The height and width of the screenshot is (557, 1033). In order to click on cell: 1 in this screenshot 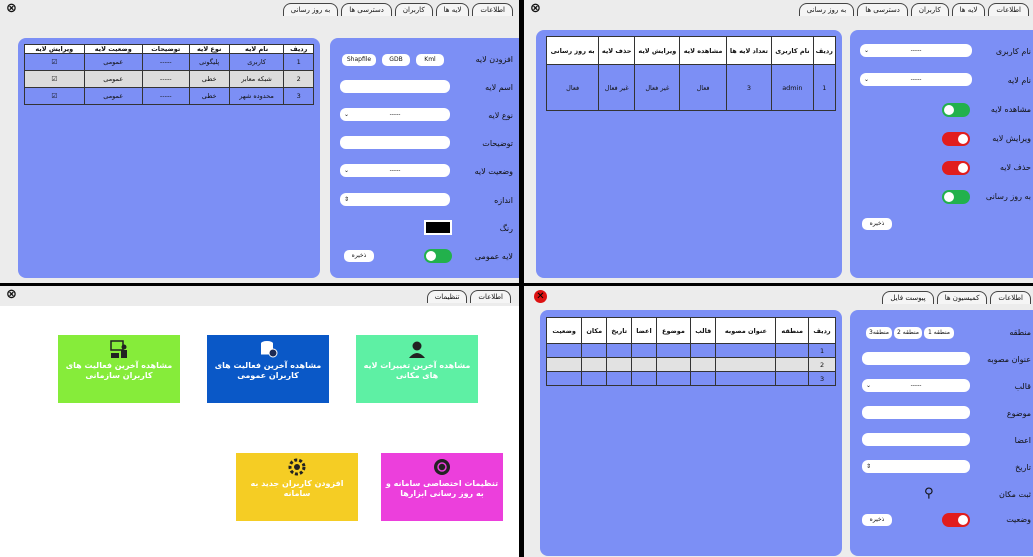, I will do `click(824, 87)`.